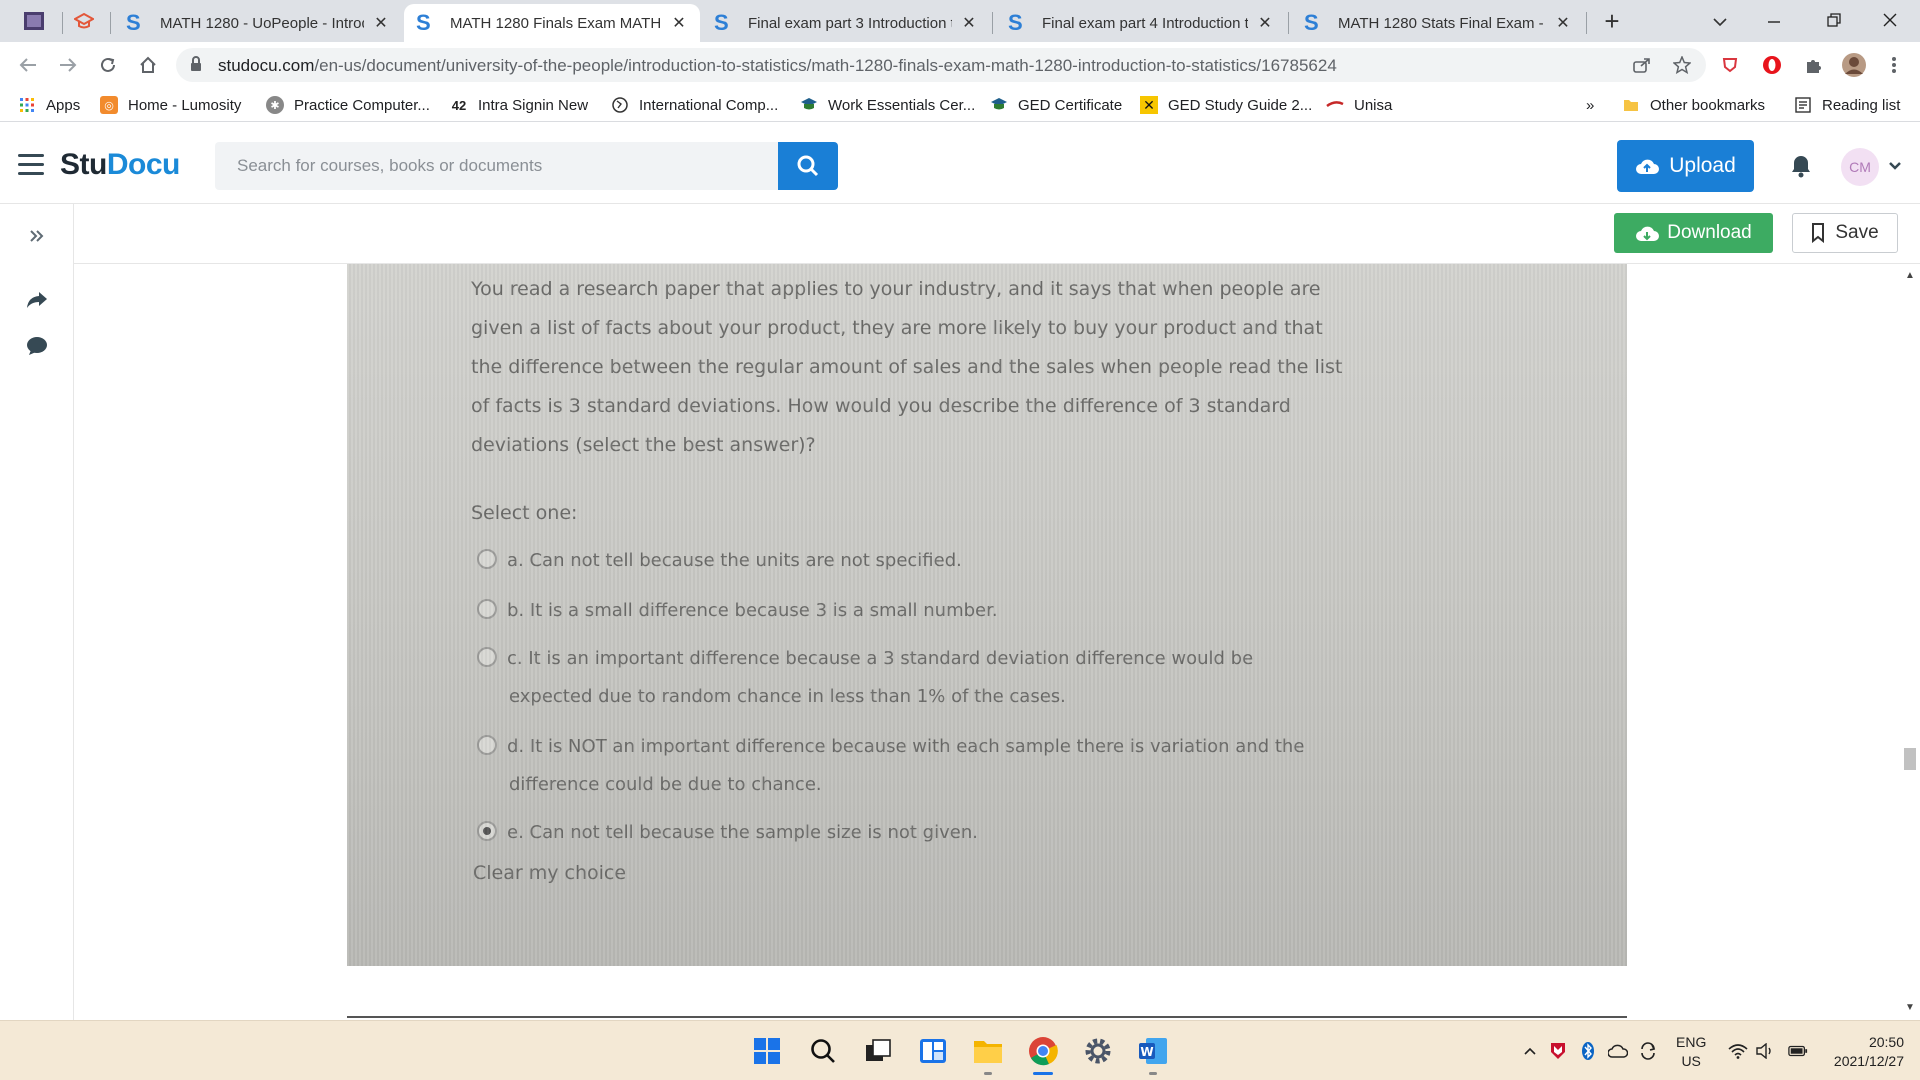 The image size is (1920, 1080). I want to click on settings-icon, so click(1098, 1051).